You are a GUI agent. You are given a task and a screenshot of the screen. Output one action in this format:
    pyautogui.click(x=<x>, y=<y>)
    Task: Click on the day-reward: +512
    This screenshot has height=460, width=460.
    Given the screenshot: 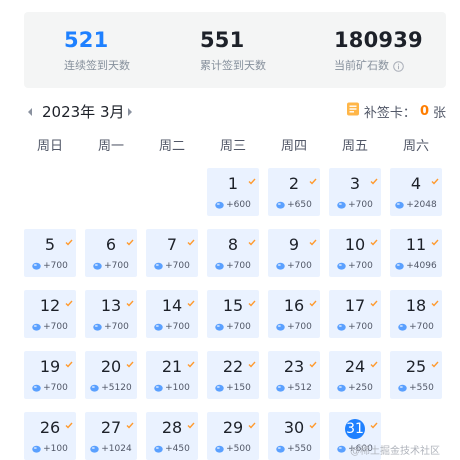 What is the action you would take?
    pyautogui.click(x=294, y=388)
    